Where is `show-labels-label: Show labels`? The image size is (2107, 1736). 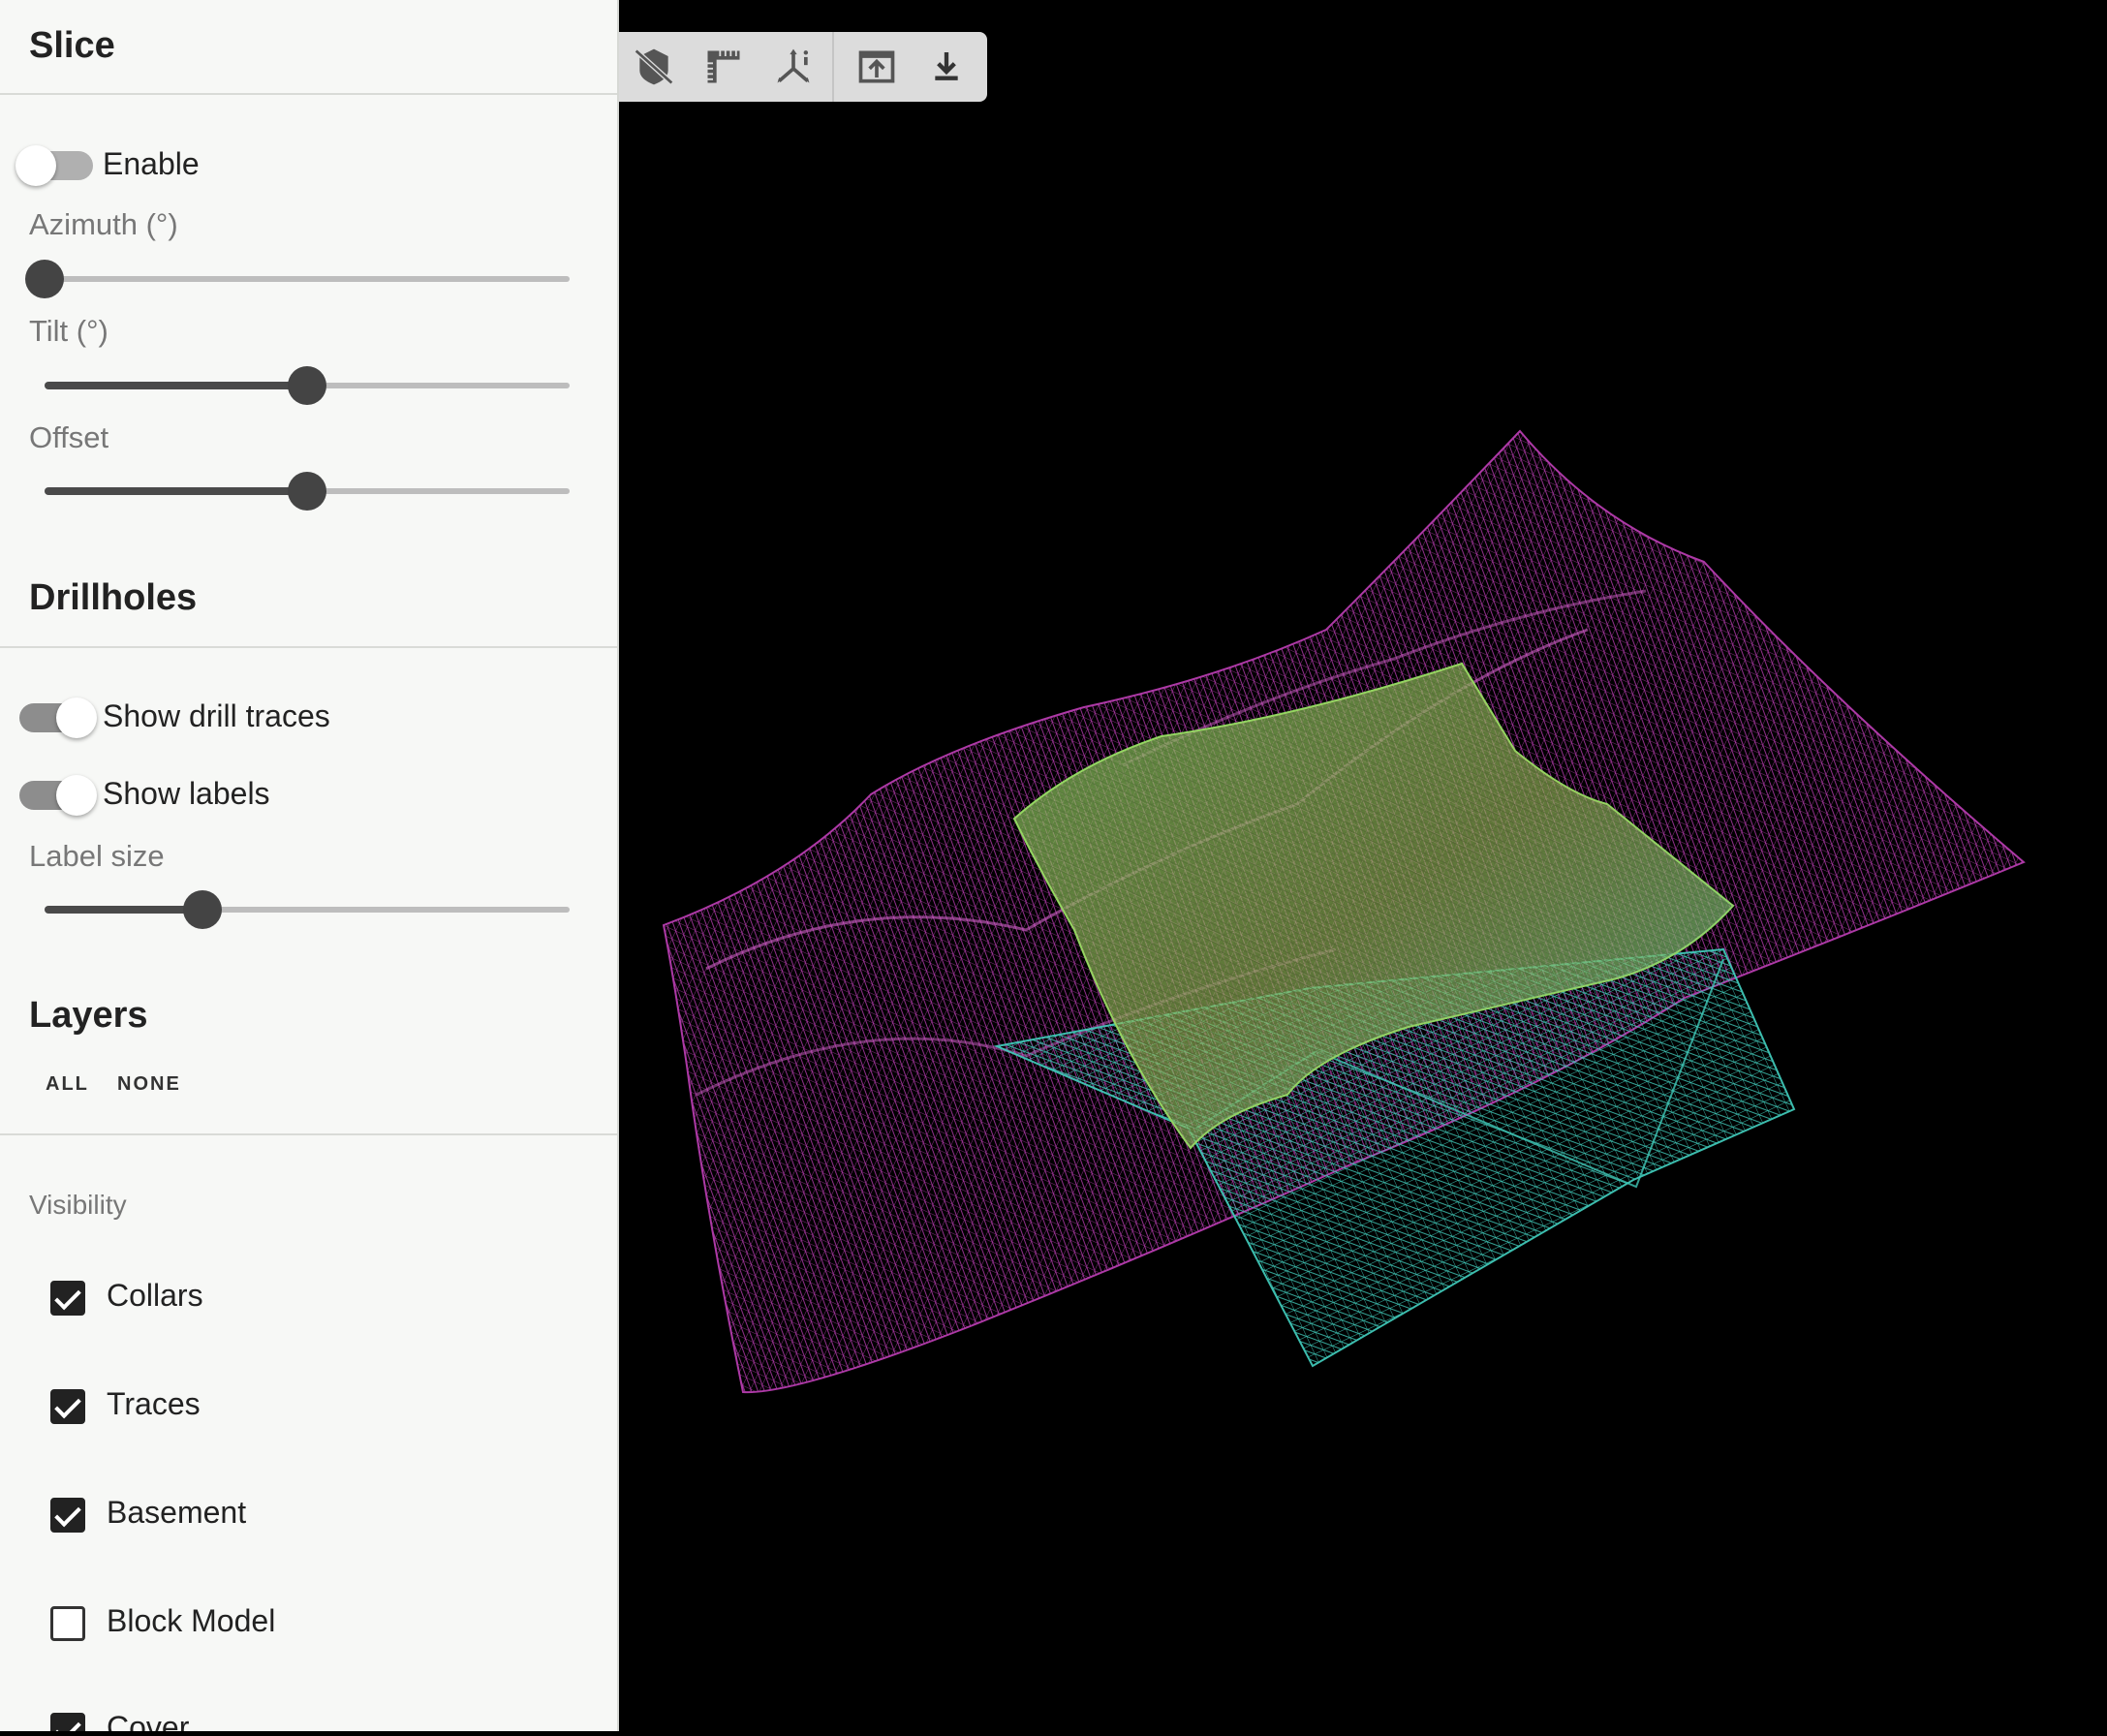
show-labels-label: Show labels is located at coordinates (186, 793).